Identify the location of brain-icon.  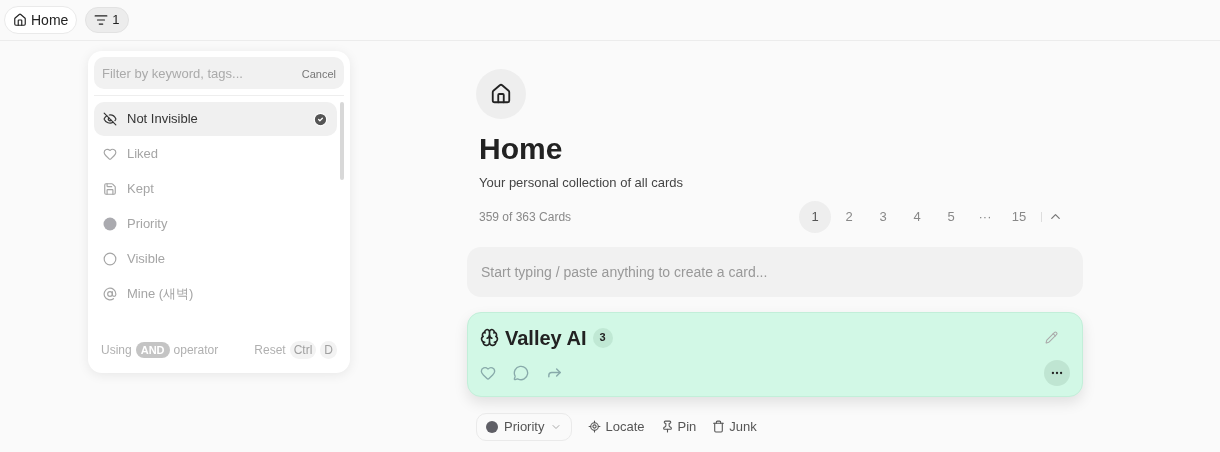
(489, 337).